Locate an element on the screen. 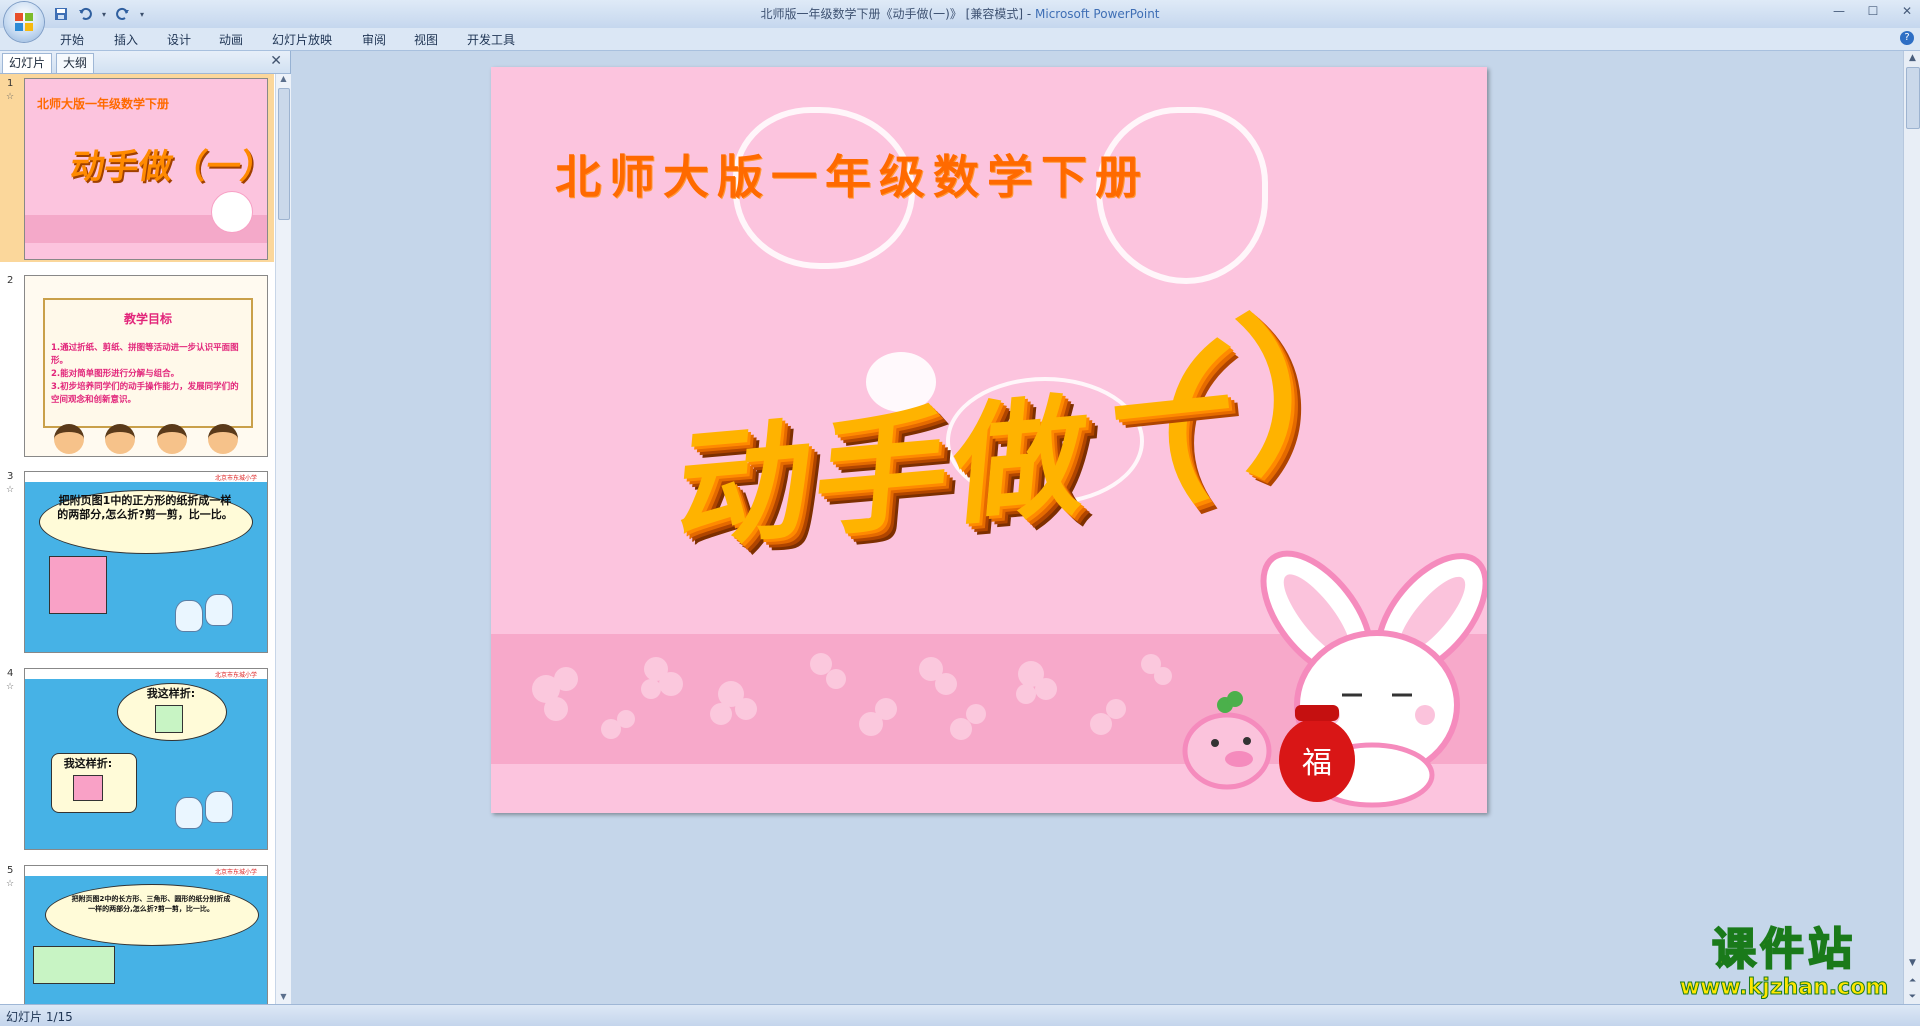 This screenshot has height=1026, width=1920. previous-slide-icon: ⏶ is located at coordinates (1912, 981).